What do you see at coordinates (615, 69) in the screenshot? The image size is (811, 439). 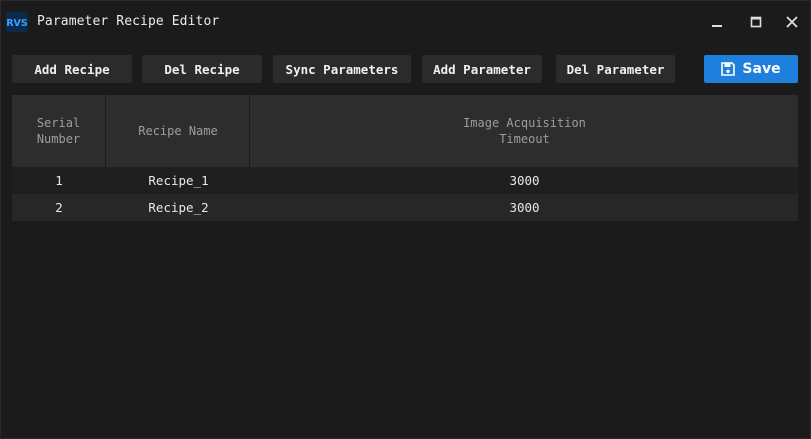 I see `del-parameter-button: Del Parameter` at bounding box center [615, 69].